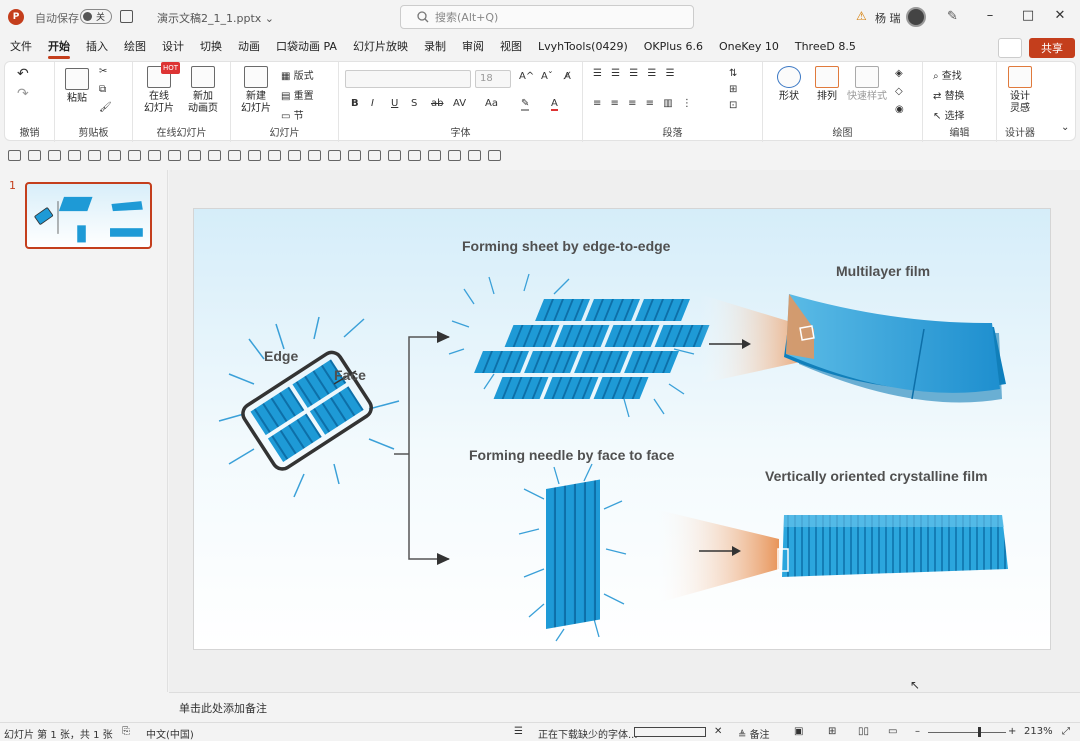 The height and width of the screenshot is (741, 1080). Describe the element at coordinates (827, 84) in the screenshot. I see `arrange-button: 排列` at that location.